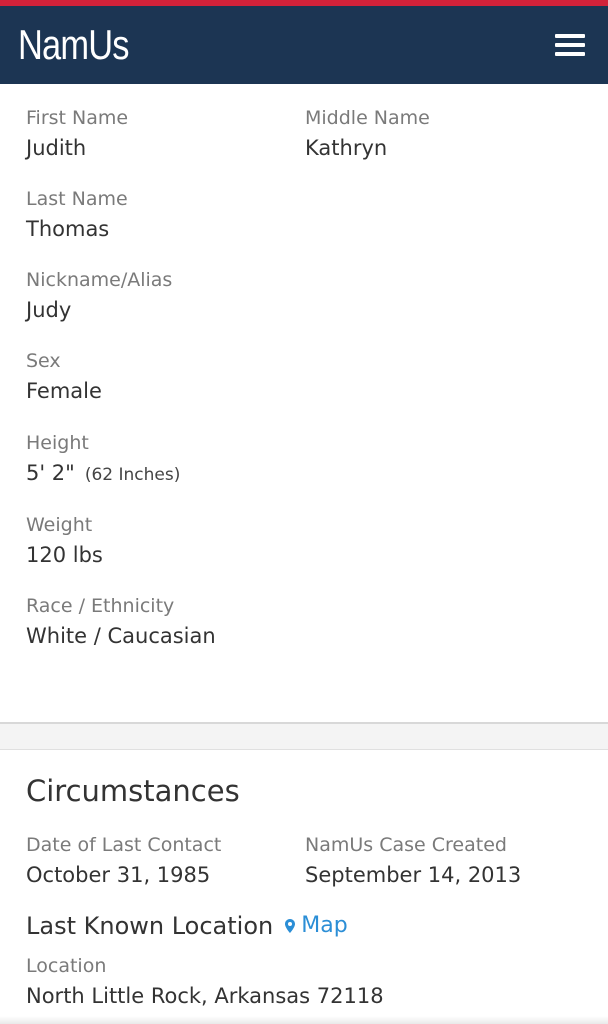 The height and width of the screenshot is (1024, 608). Describe the element at coordinates (304, 1020) in the screenshot. I see `bottom-fade` at that location.